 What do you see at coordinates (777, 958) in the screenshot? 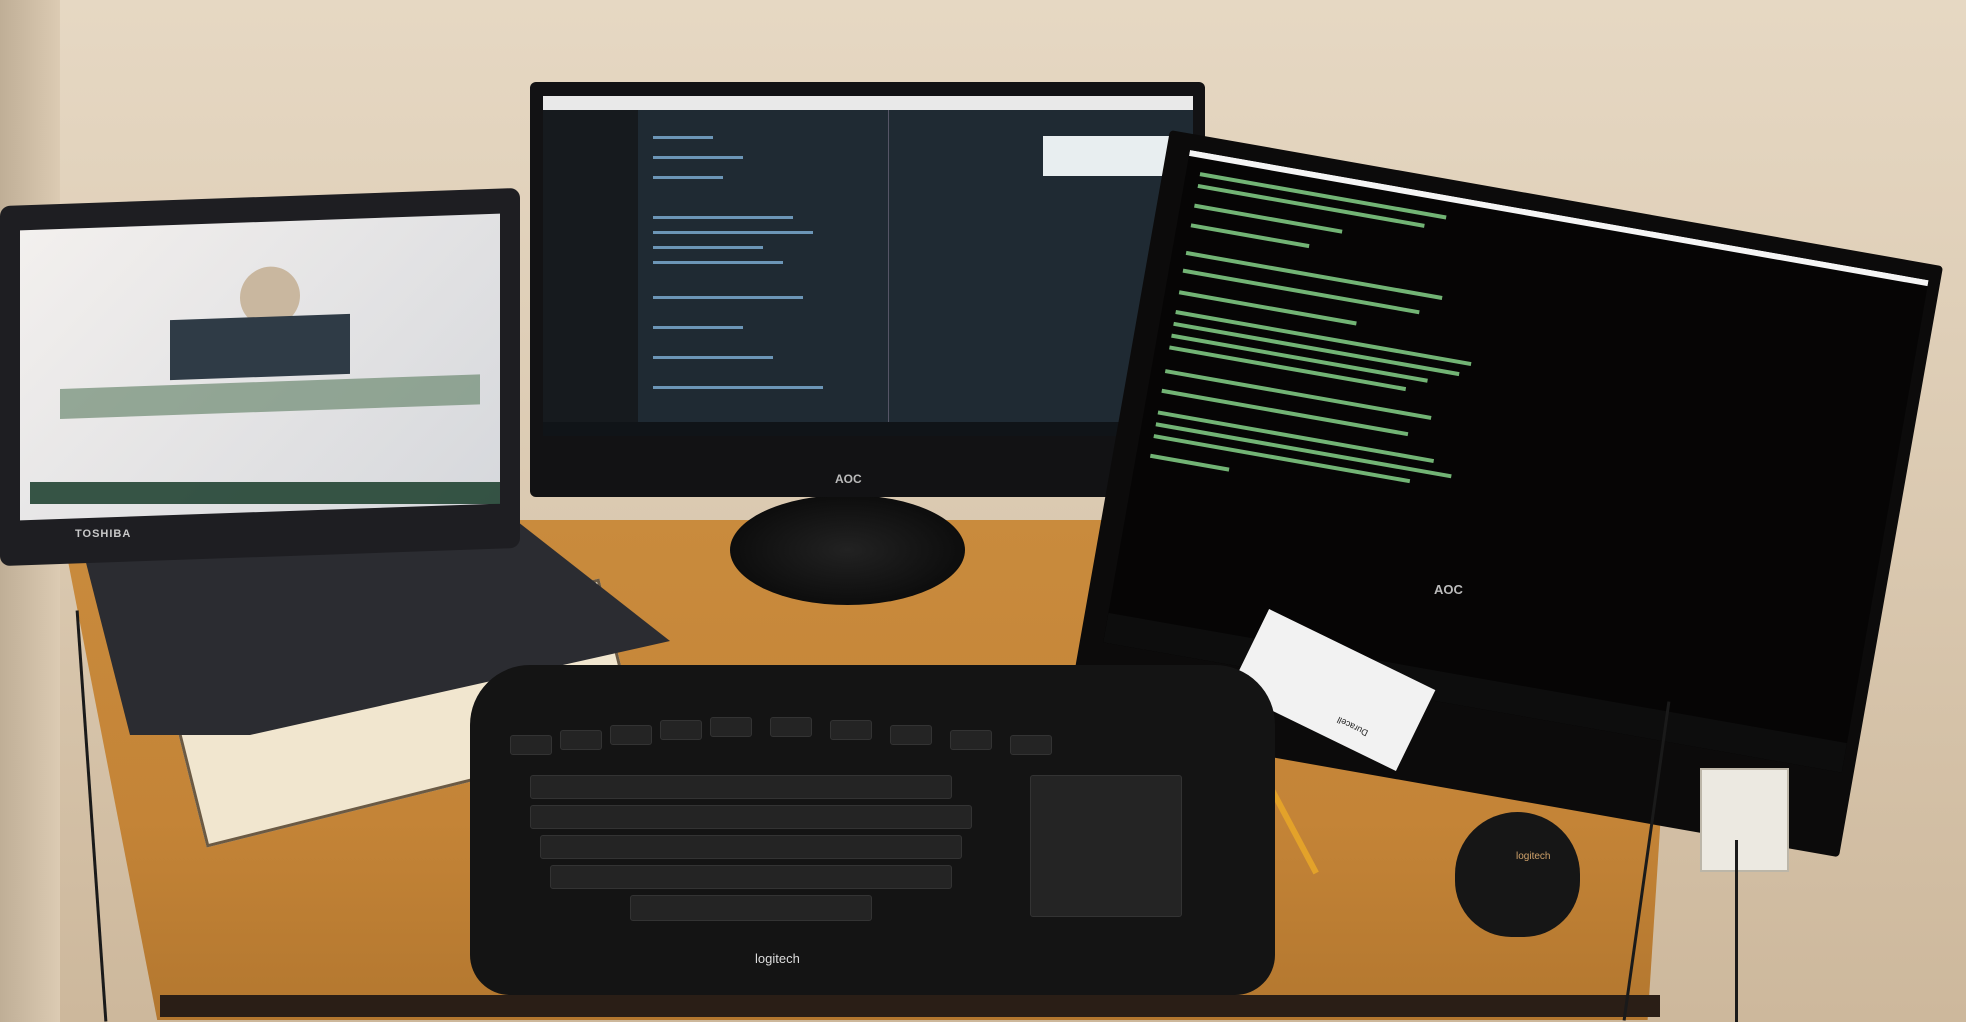
I see `keyboard-brand: logitech` at bounding box center [777, 958].